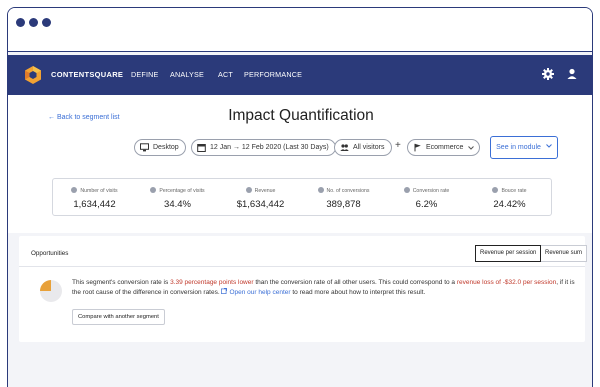 The height and width of the screenshot is (387, 600). I want to click on segment-filter: Ecommerce, so click(444, 147).